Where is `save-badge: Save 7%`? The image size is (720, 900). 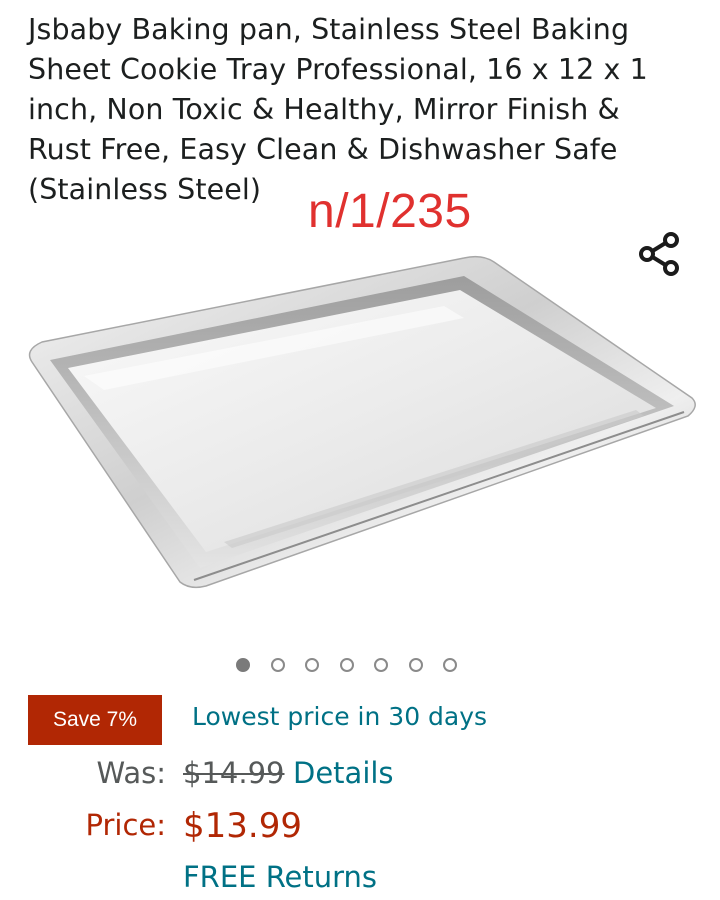
save-badge: Save 7% is located at coordinates (95, 720).